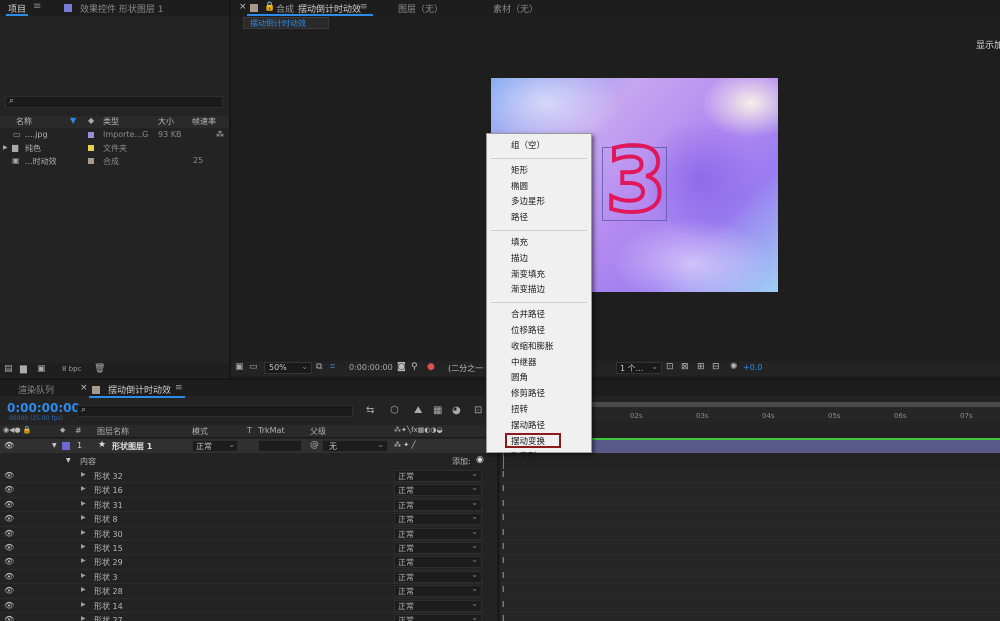 The image size is (1000, 621). Describe the element at coordinates (532, 346) in the screenshot. I see `menu-item: 收缩和膨胀` at that location.